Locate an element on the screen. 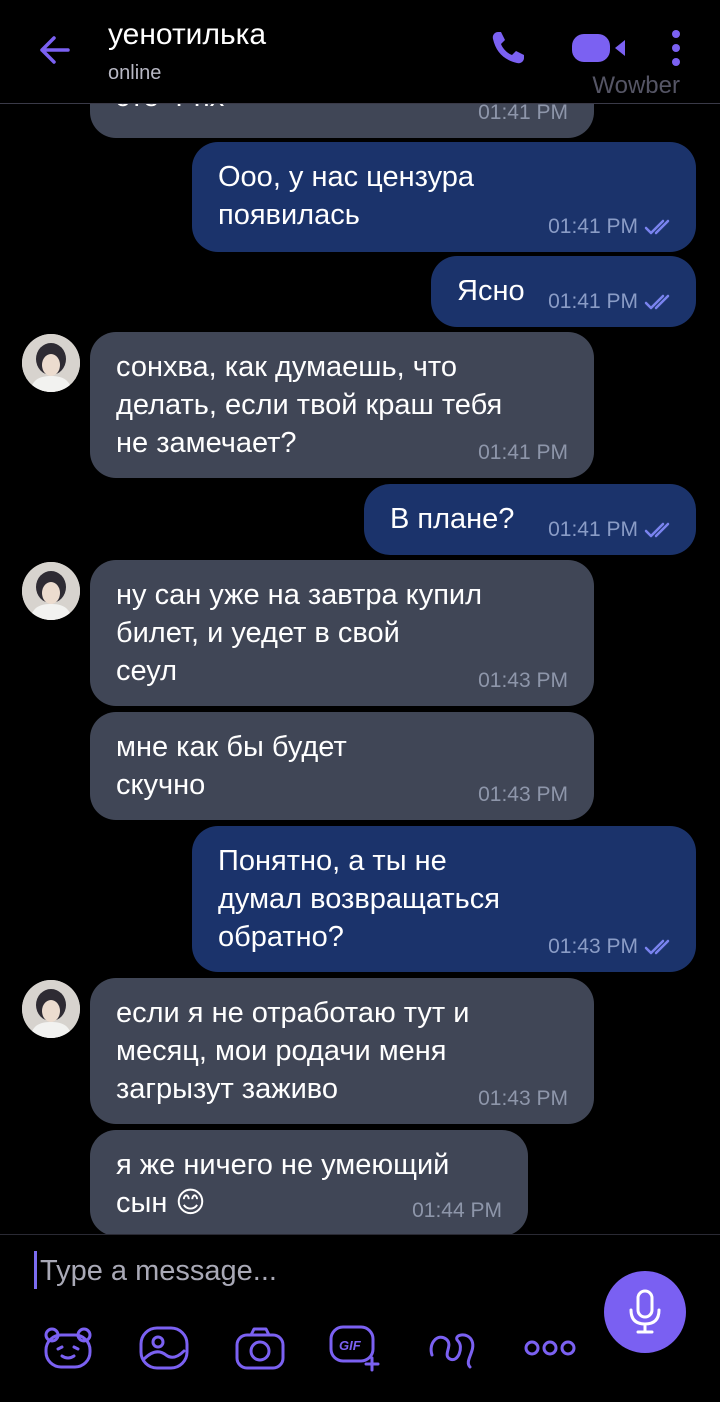 The height and width of the screenshot is (1402, 720). video-icon is located at coordinates (599, 48).